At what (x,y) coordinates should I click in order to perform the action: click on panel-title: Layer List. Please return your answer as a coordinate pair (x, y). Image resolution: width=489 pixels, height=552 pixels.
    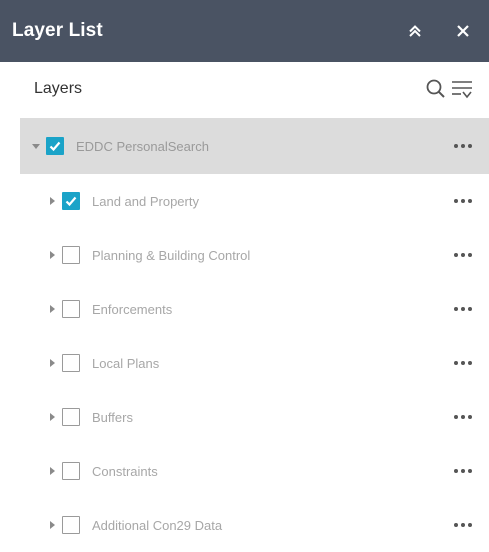
    Looking at the image, I should click on (57, 30).